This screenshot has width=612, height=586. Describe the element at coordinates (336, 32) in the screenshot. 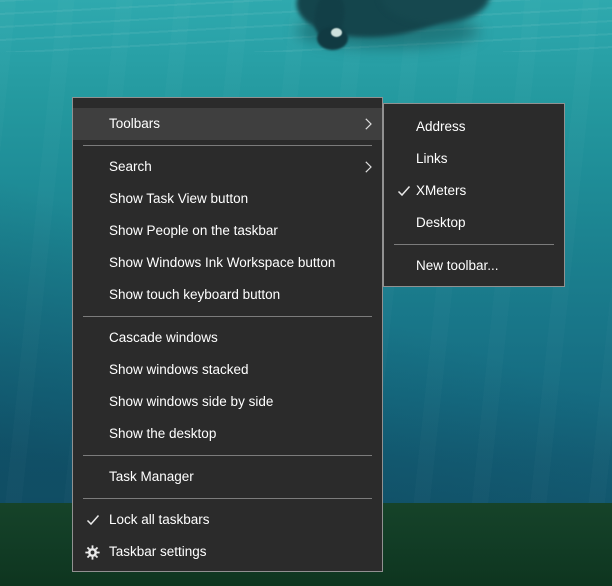

I see `swimmer-hand-highlight` at that location.